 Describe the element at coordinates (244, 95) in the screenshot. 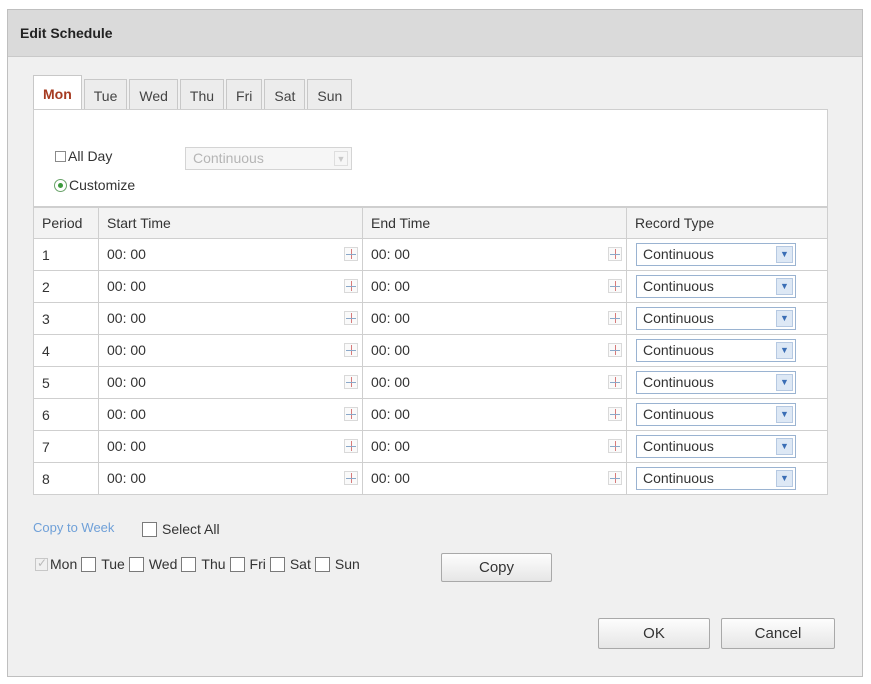

I see `tab-fri: Fri` at that location.